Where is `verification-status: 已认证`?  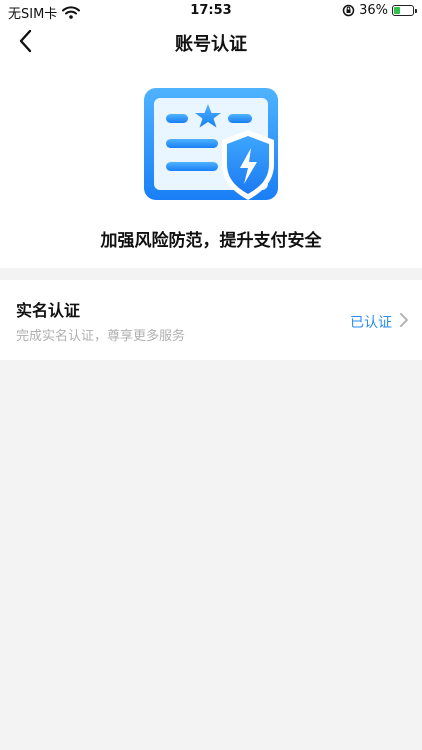
verification-status: 已认证 is located at coordinates (371, 323).